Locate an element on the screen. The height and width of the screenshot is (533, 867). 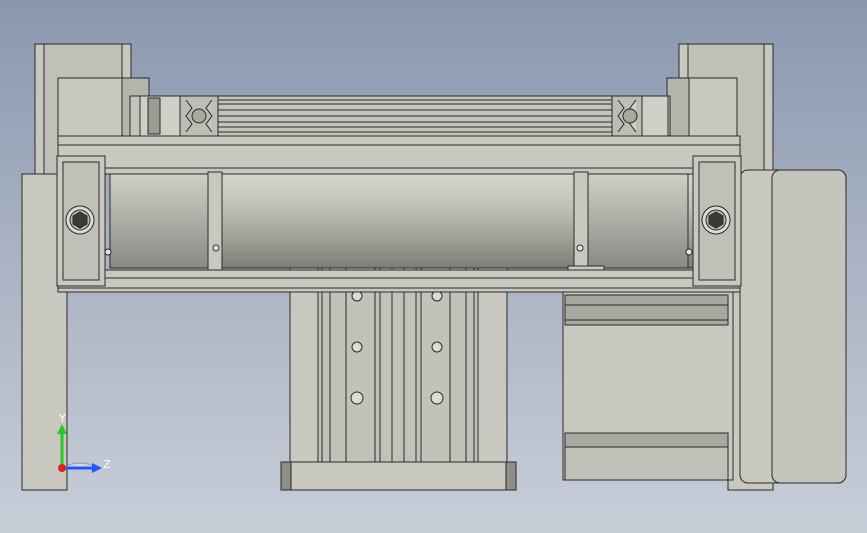
triad-z-arrow-icon is located at coordinates (97, 468).